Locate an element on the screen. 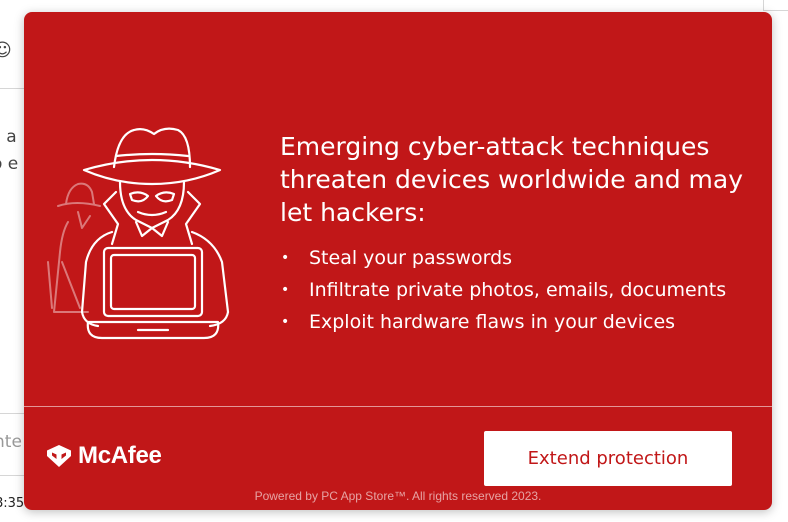 The width and height of the screenshot is (788, 522). extend-protection-button: Extend protection is located at coordinates (608, 458).